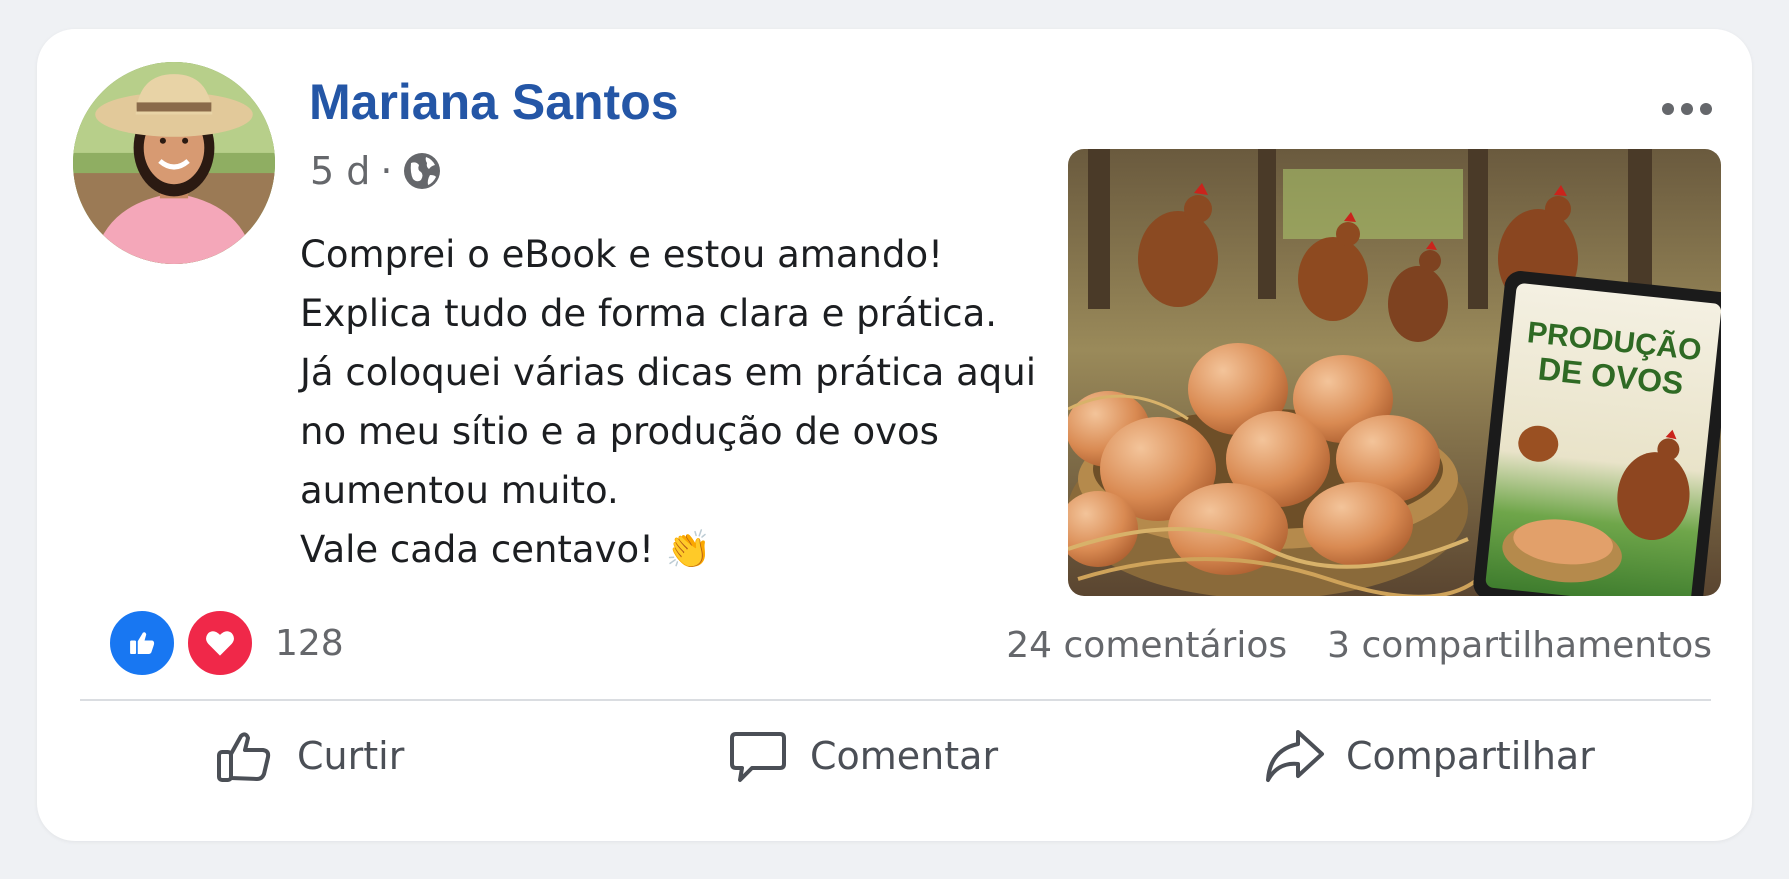  I want to click on love-reaction-badge, so click(220, 643).